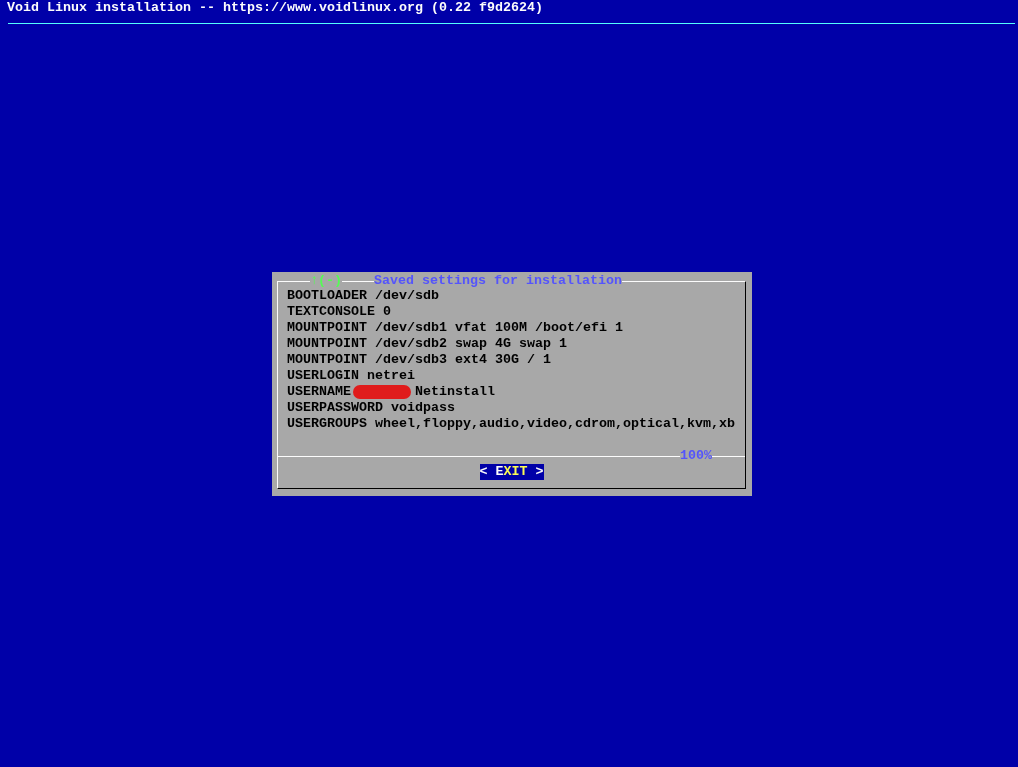  What do you see at coordinates (419, 360) in the screenshot?
I see `settings-line: MOUNTPOINT /dev/sdb3 ext4 30G / 1` at bounding box center [419, 360].